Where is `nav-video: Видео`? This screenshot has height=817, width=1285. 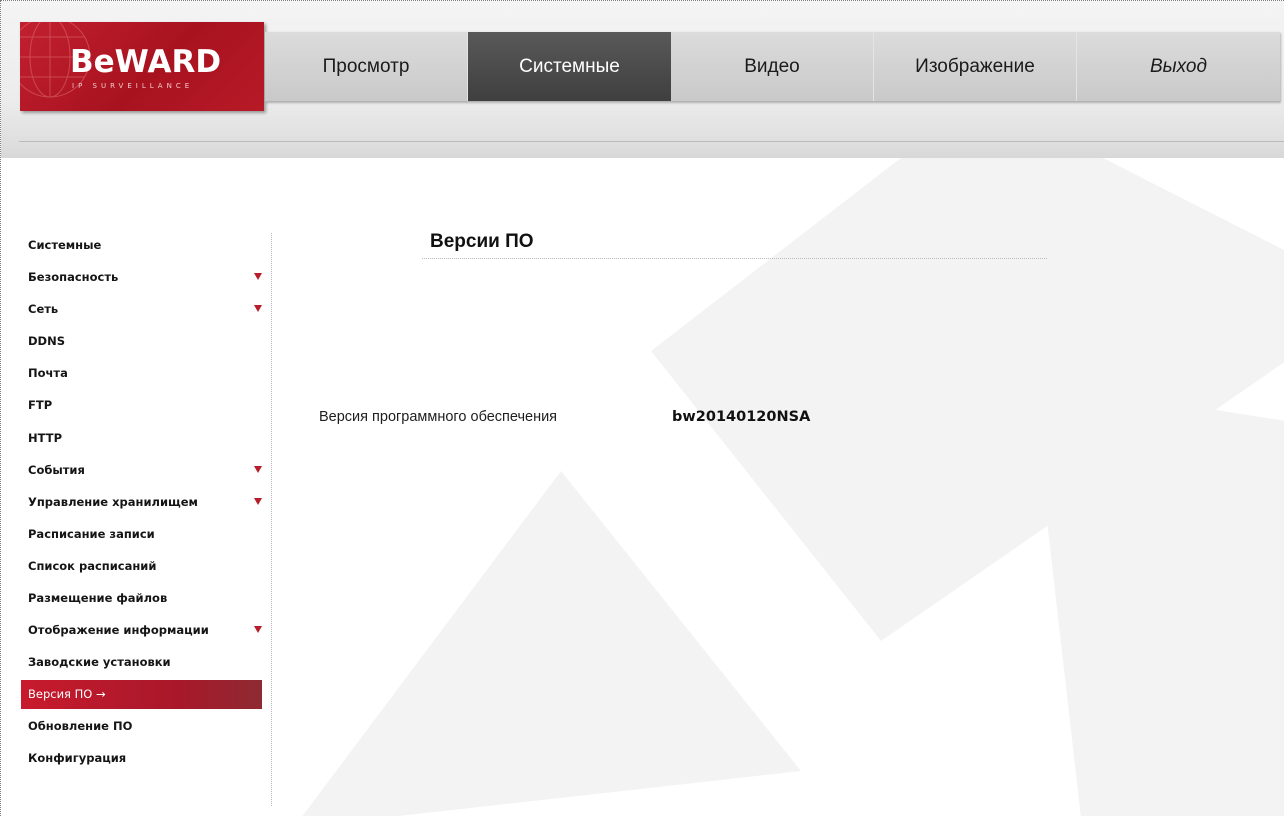
nav-video: Видео is located at coordinates (772, 66).